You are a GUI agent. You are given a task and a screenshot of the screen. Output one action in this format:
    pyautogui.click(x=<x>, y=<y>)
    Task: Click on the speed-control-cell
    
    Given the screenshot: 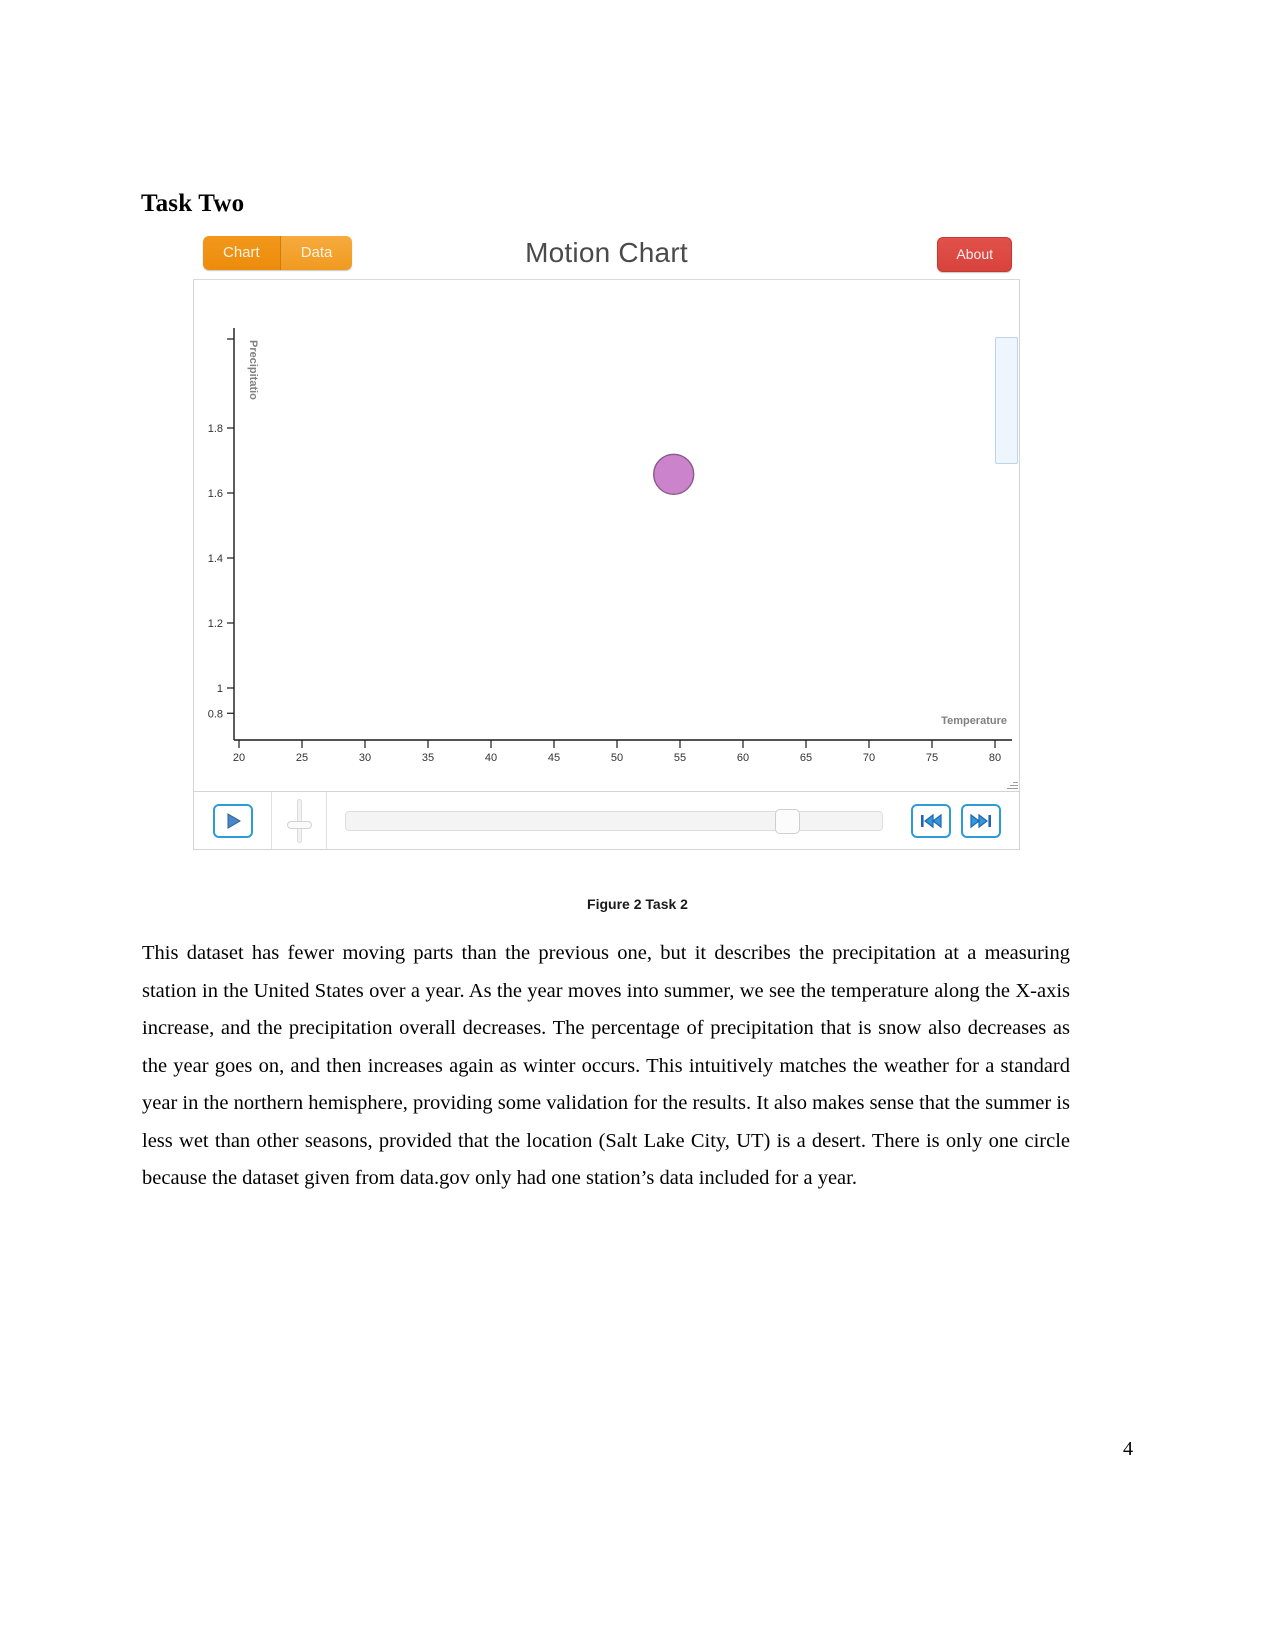 What is the action you would take?
    pyautogui.click(x=299, y=820)
    